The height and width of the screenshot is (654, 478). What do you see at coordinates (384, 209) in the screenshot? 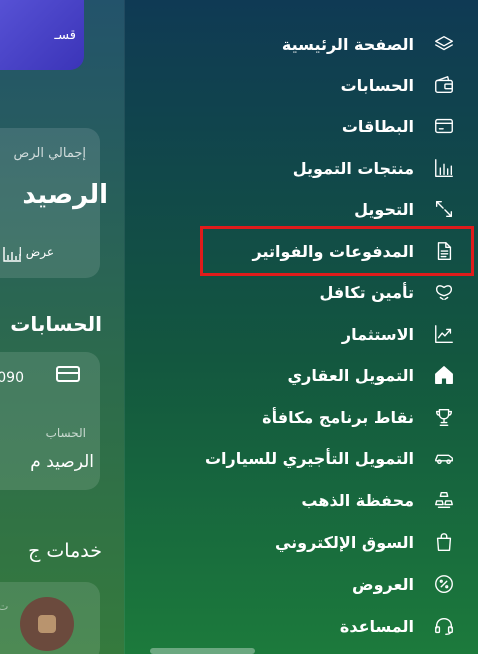
I see `menu-item-label: التحويل` at bounding box center [384, 209].